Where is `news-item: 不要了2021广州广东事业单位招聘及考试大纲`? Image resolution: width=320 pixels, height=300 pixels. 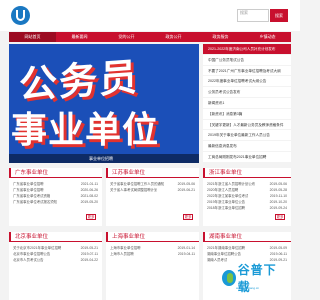 news-item: 不要了2021广州广东事业单位招聘及考试大纲 is located at coordinates (247, 71).